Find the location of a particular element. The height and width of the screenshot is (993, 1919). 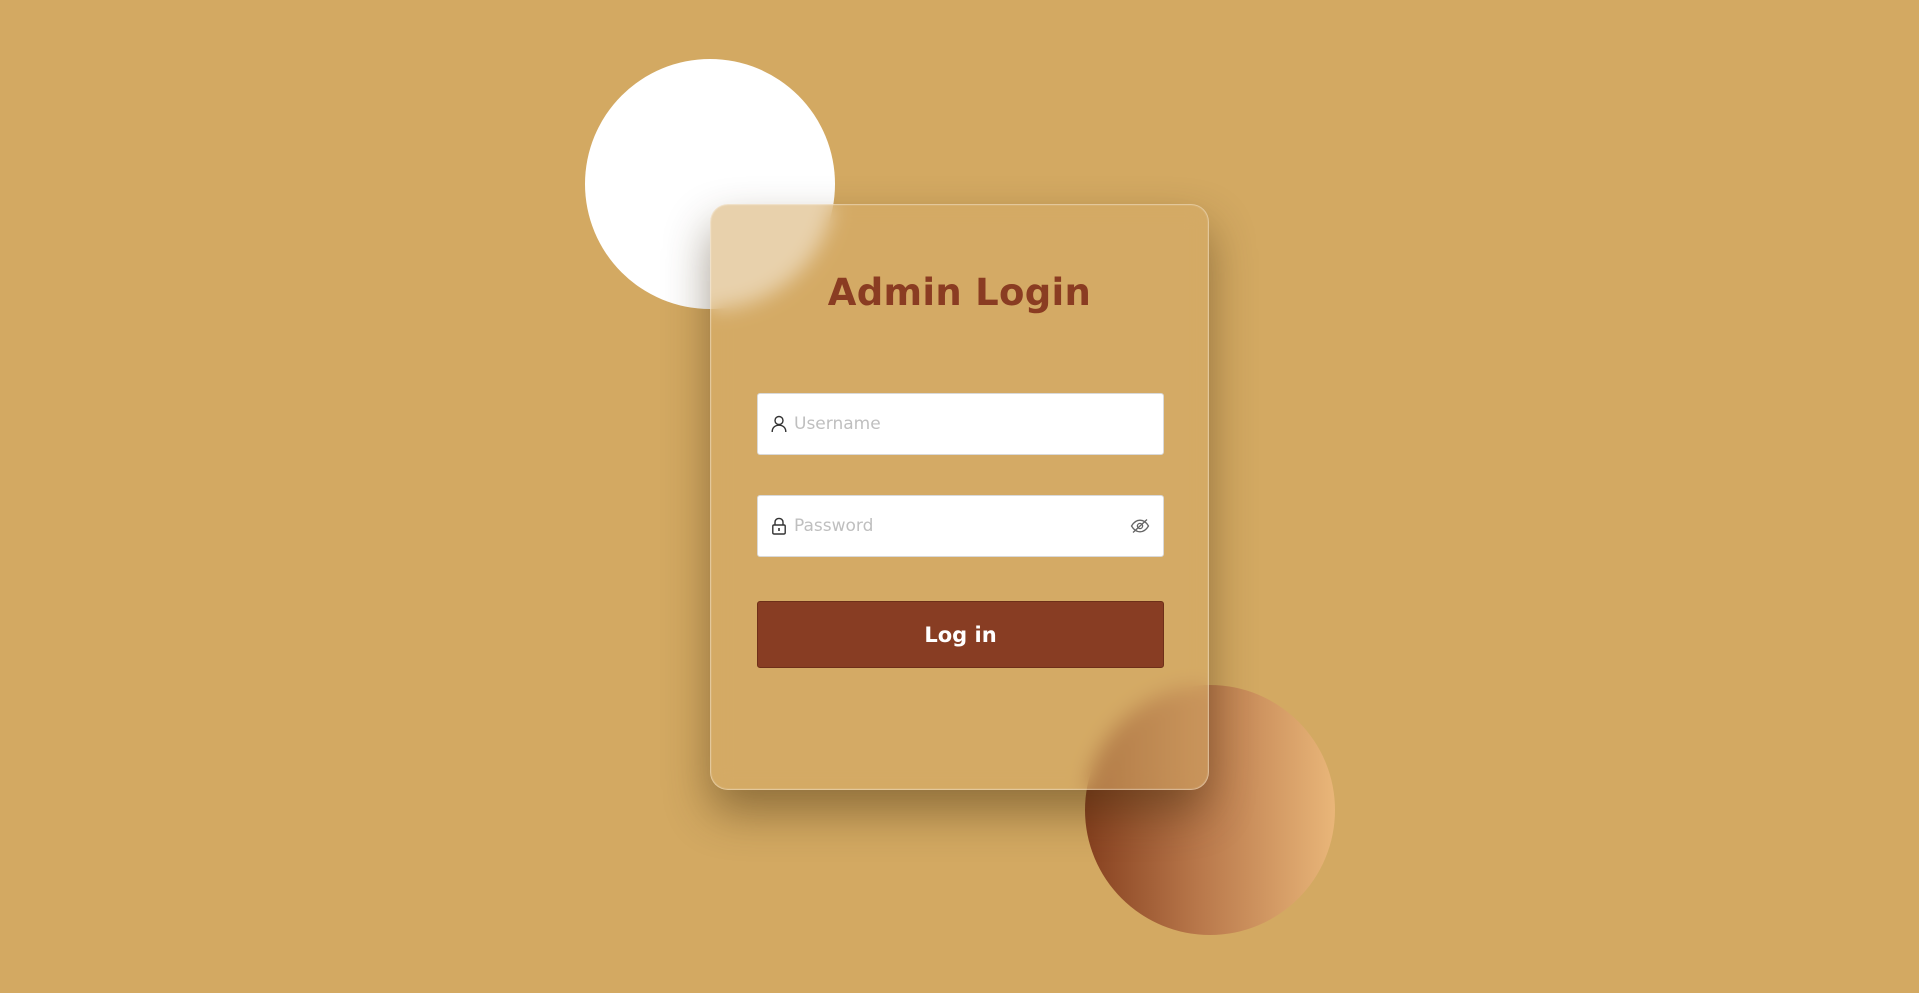

login-button: Log in is located at coordinates (960, 634).